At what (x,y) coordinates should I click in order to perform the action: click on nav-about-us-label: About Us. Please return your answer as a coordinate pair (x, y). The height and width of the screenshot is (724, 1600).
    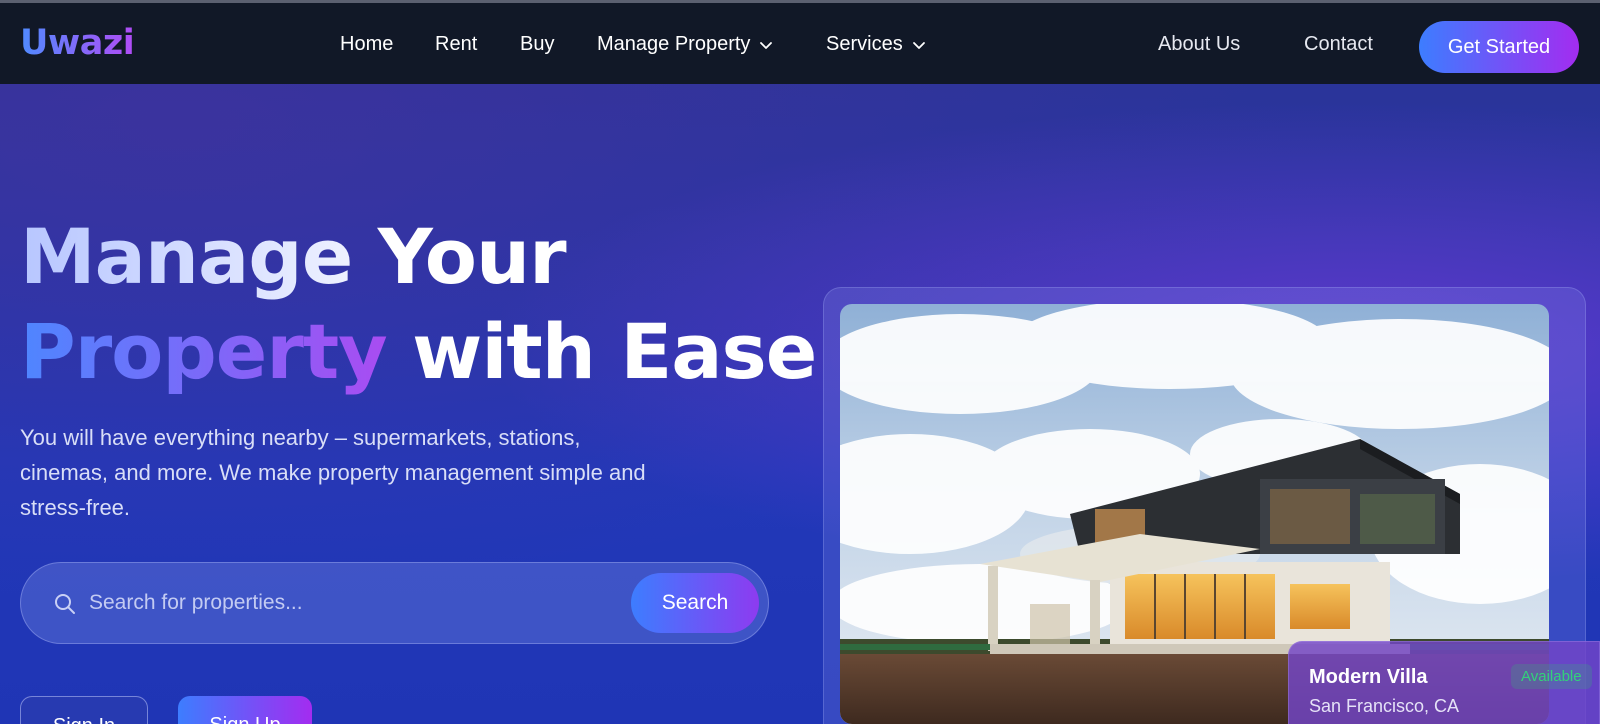
    Looking at the image, I should click on (1199, 44).